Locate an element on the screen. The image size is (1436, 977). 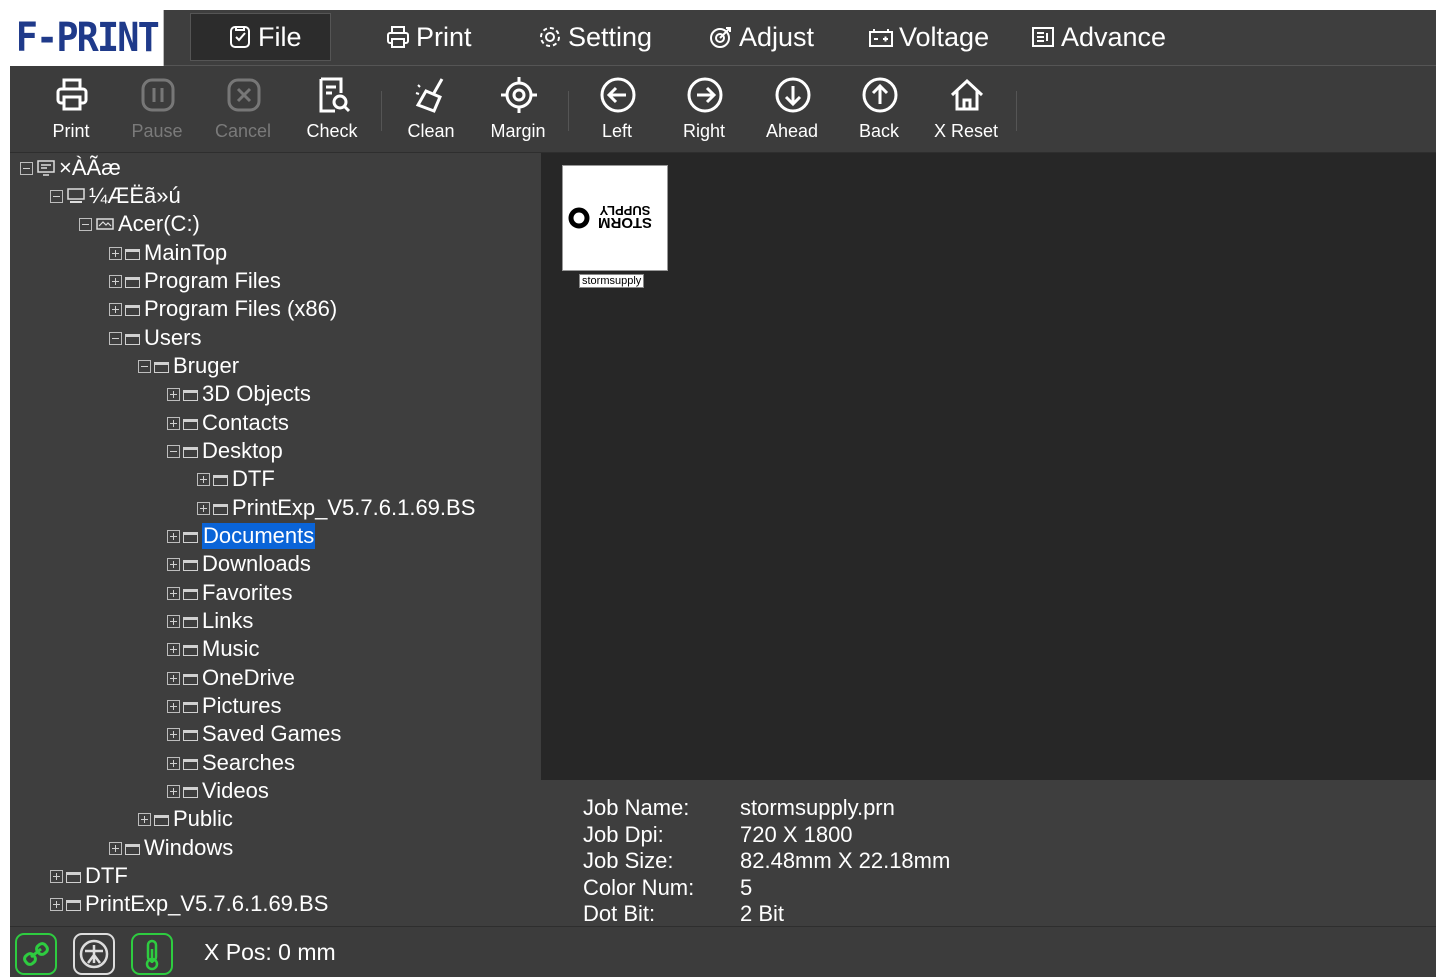
print-button-label: Print is located at coordinates (71, 131).